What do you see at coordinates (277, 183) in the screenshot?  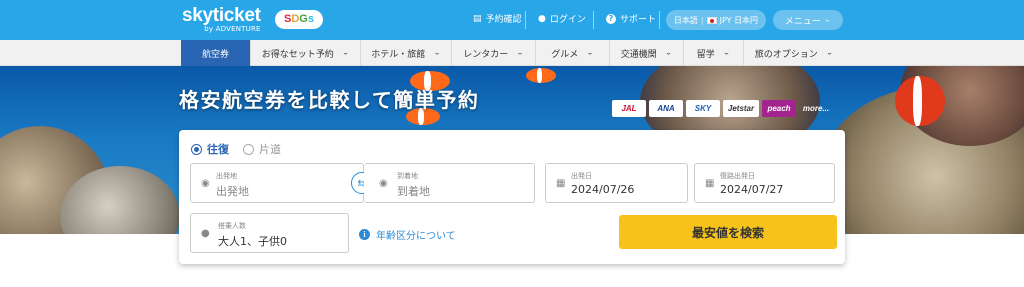 I see `origin-field: ◉ 出発地 出発地` at bounding box center [277, 183].